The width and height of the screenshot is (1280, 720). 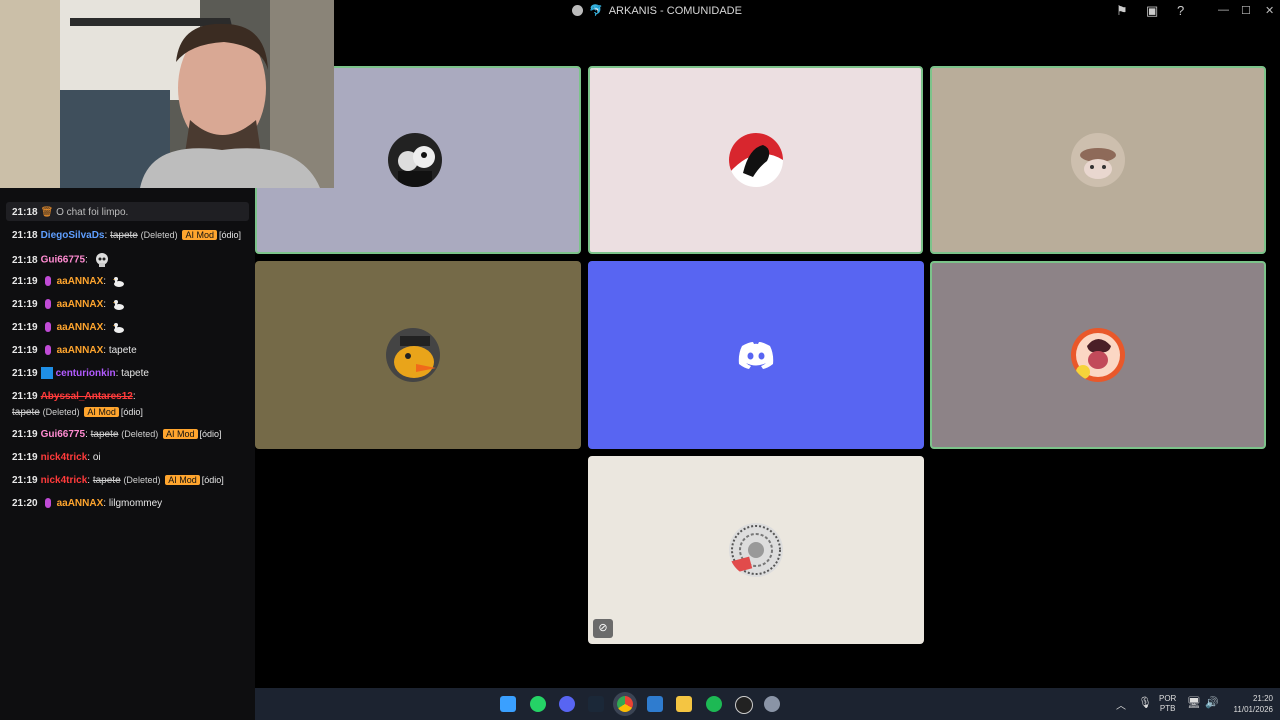 I want to click on window-title: 🐬 ARKANIS - COMUNIDADE, so click(x=657, y=10).